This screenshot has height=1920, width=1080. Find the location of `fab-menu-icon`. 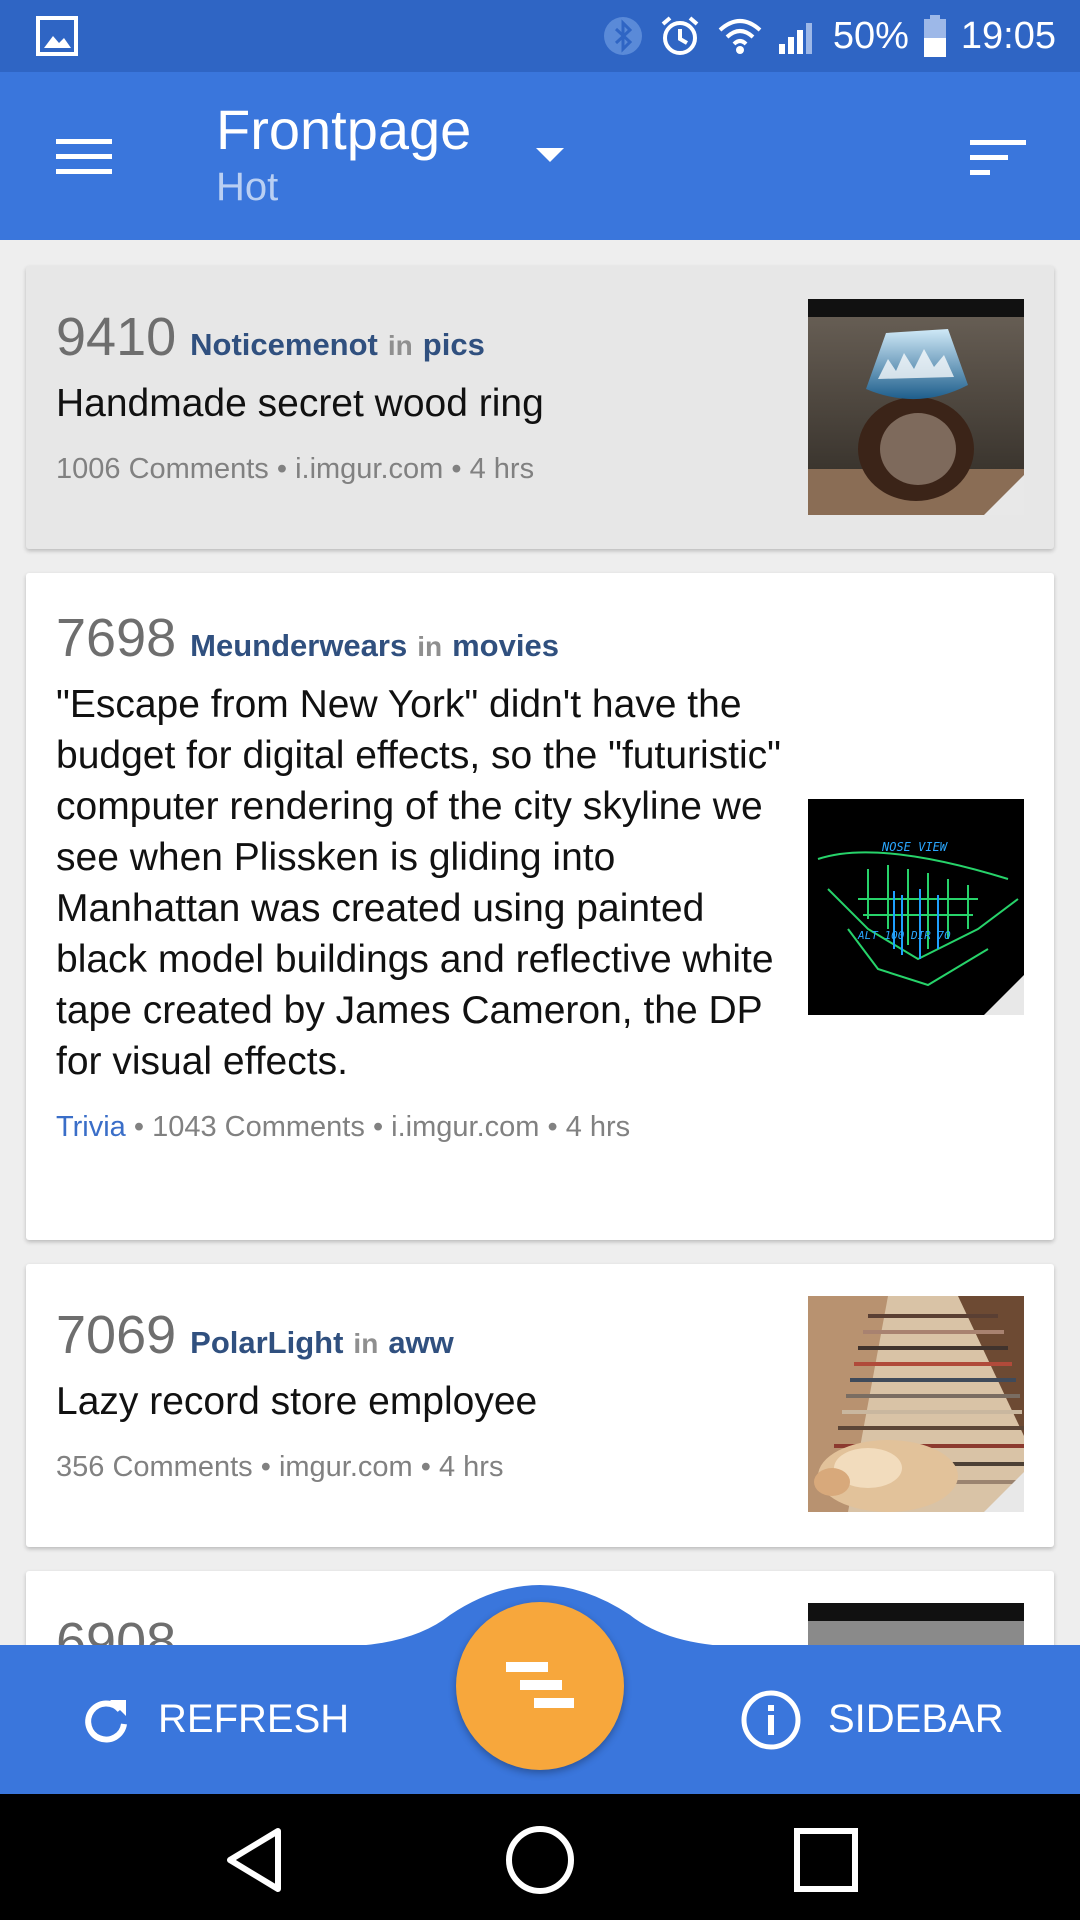

fab-menu-icon is located at coordinates (540, 1685).